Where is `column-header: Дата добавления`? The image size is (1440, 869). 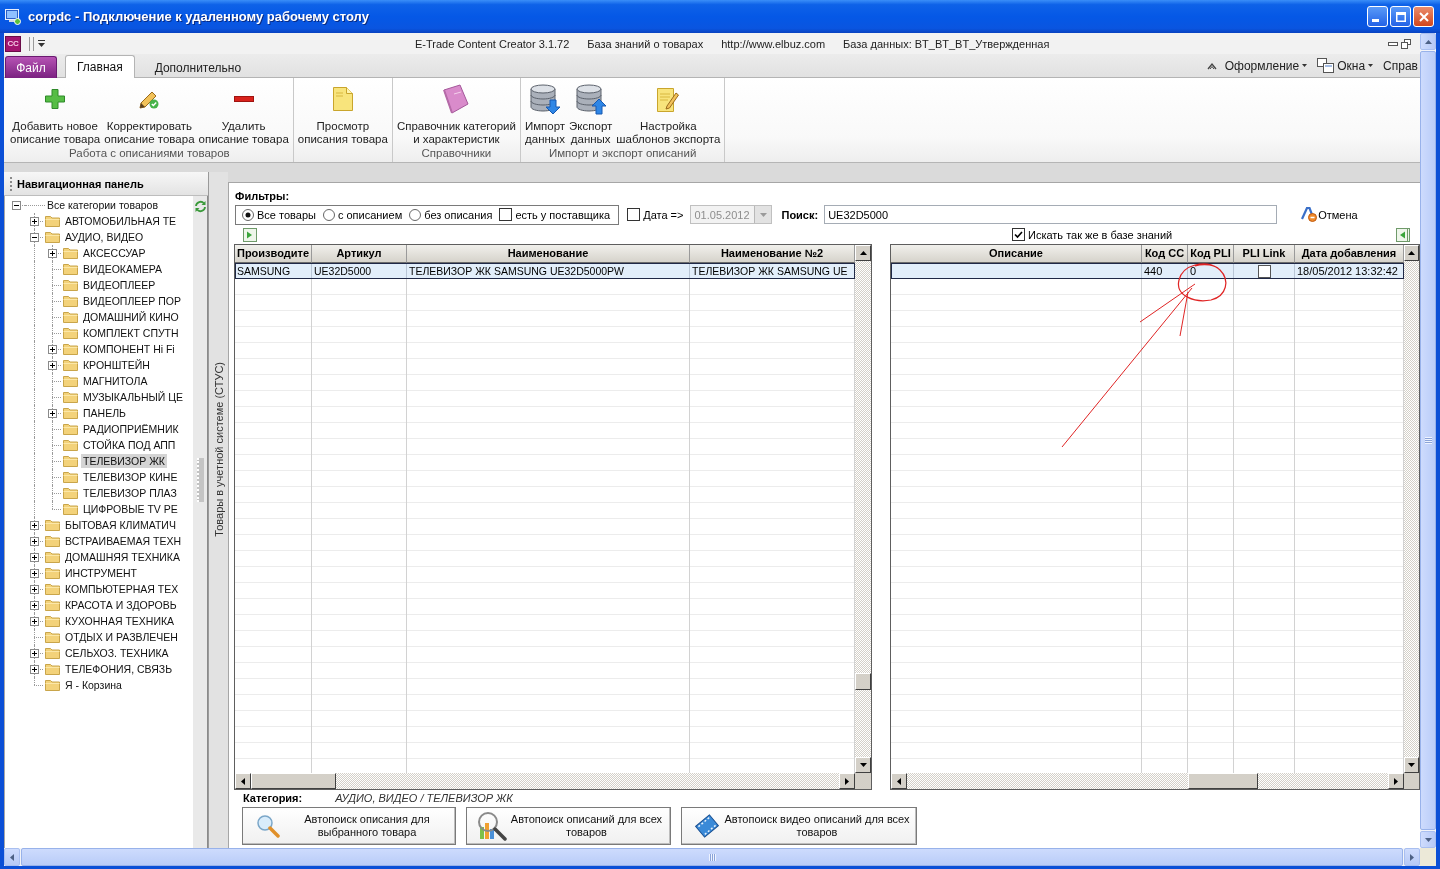 column-header: Дата добавления is located at coordinates (1349, 254).